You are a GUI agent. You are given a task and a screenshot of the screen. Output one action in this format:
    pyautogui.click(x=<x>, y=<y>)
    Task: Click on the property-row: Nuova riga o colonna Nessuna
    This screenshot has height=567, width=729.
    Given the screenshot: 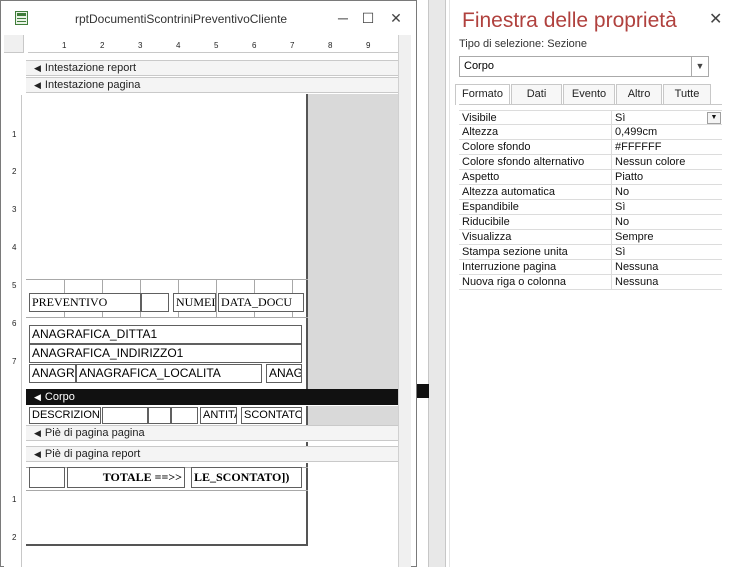 What is the action you would take?
    pyautogui.click(x=590, y=282)
    